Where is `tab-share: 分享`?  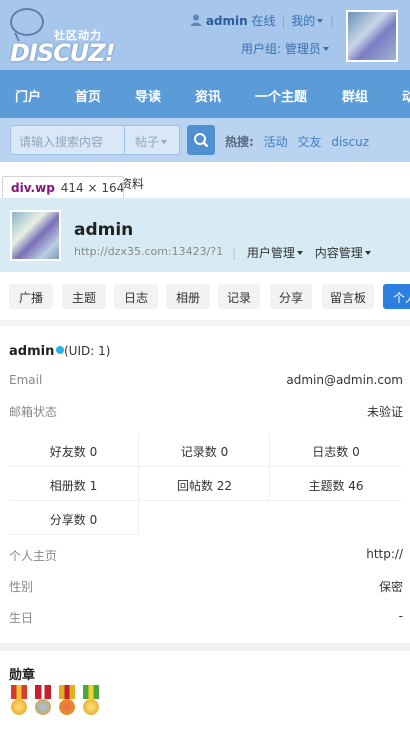 tab-share: 分享 is located at coordinates (291, 296).